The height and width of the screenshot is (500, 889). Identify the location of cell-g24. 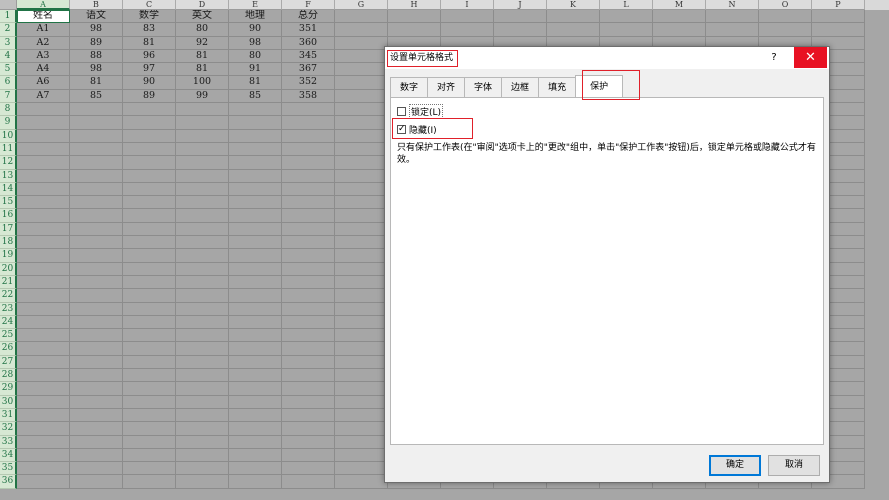
(361, 322).